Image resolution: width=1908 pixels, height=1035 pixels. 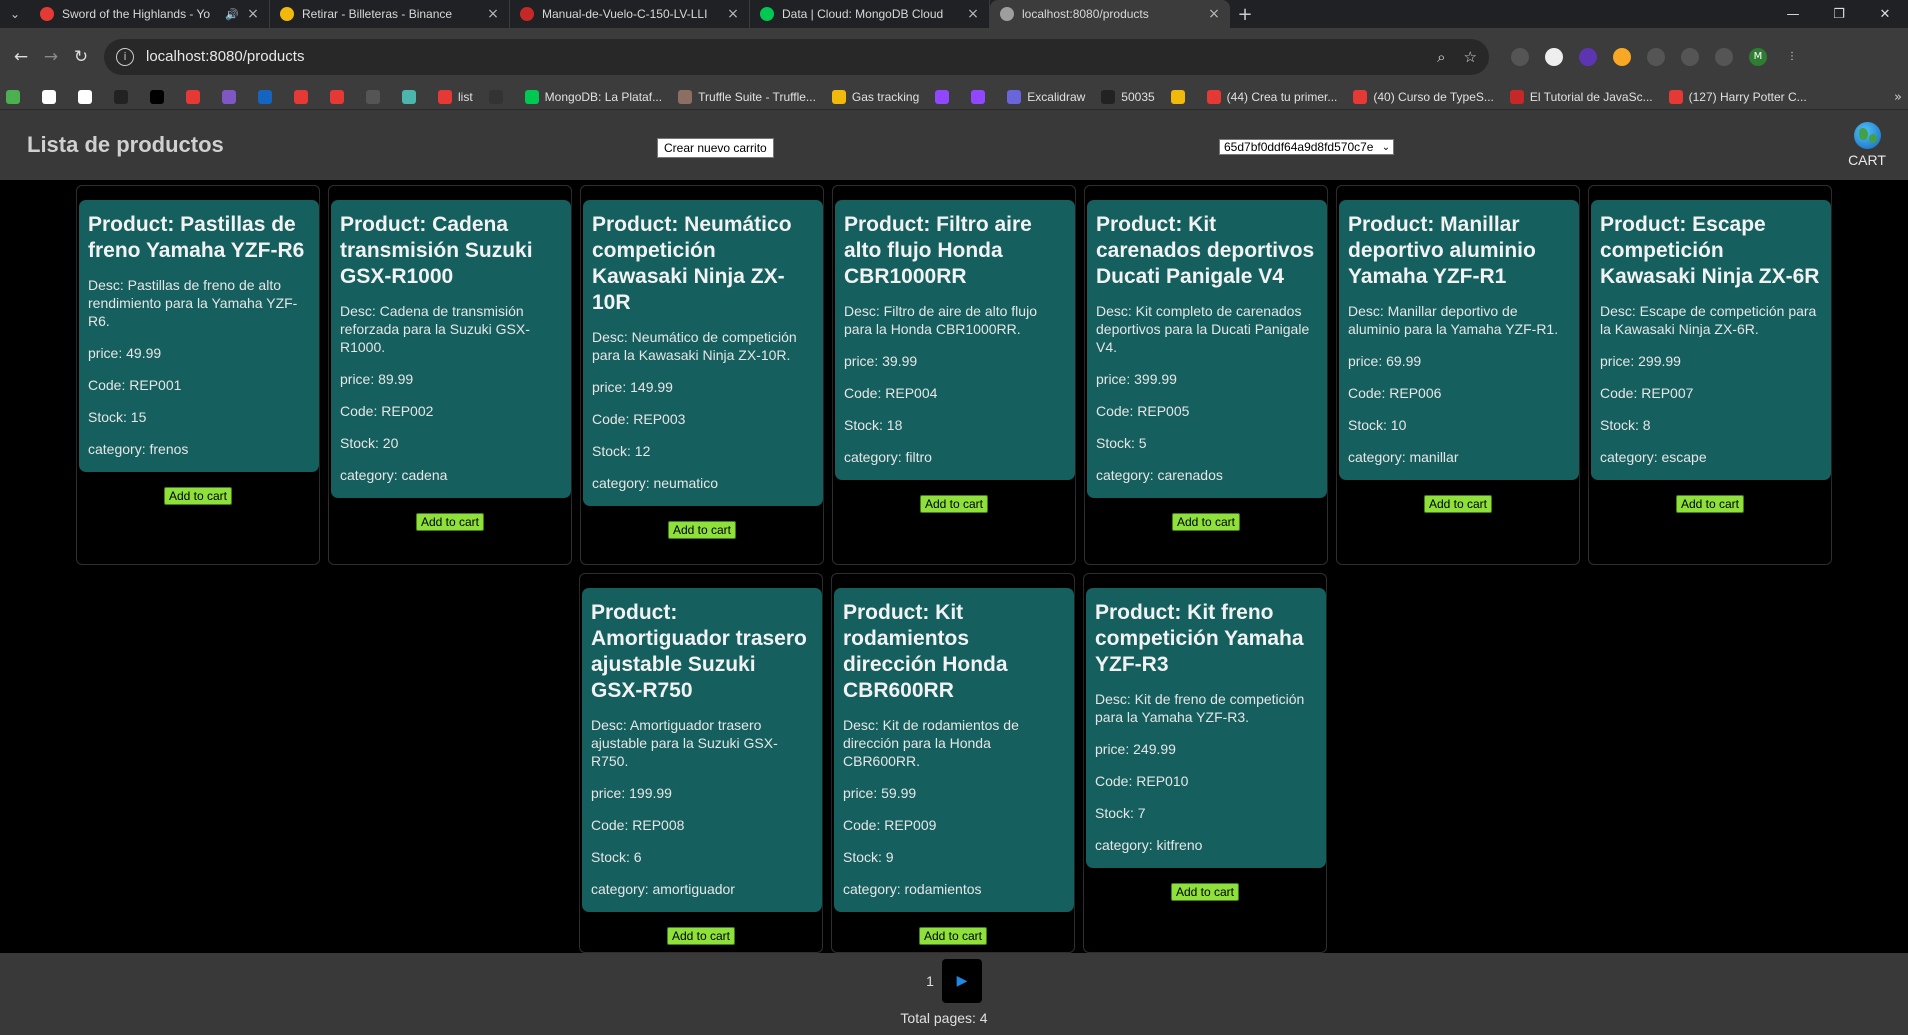 What do you see at coordinates (1758, 56) in the screenshot?
I see `profile-avatar: M` at bounding box center [1758, 56].